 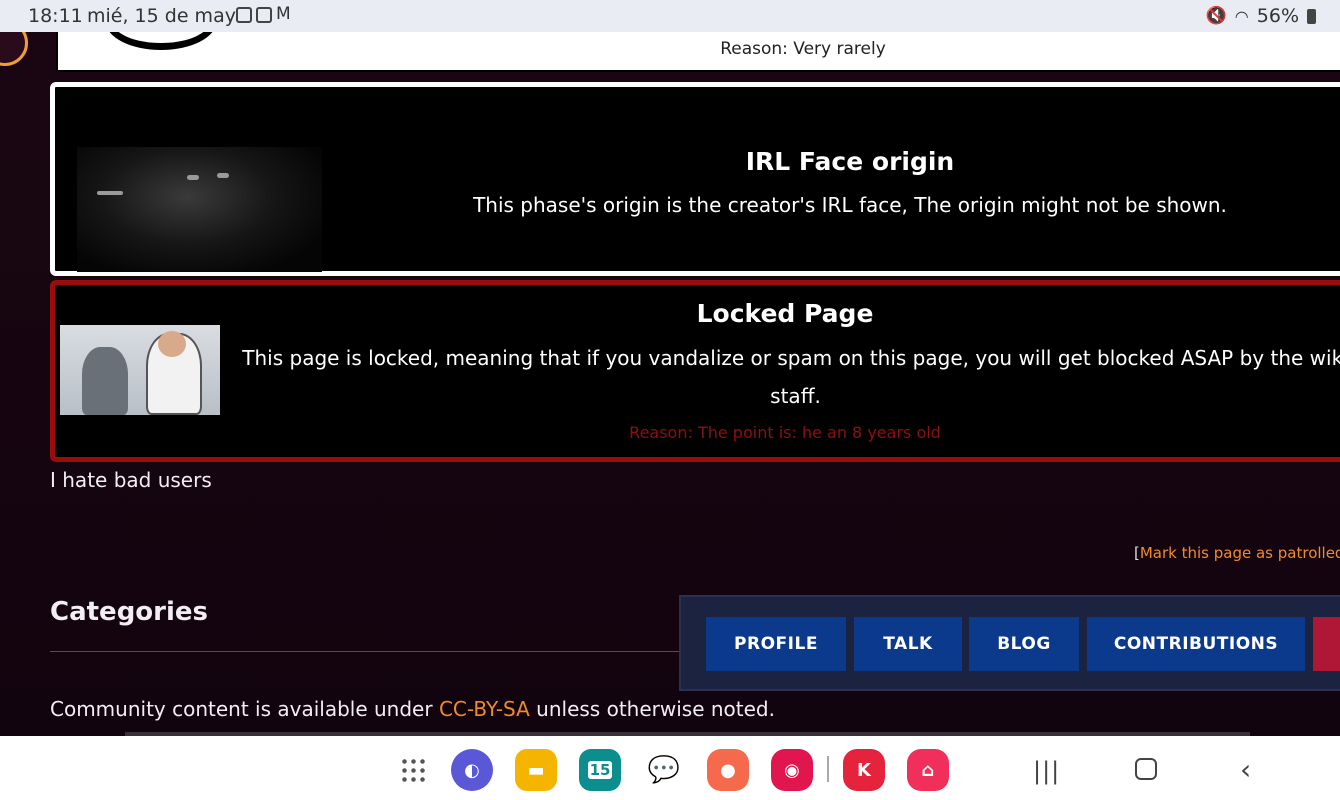 What do you see at coordinates (776, 644) in the screenshot?
I see `tab-profile: PROFILE` at bounding box center [776, 644].